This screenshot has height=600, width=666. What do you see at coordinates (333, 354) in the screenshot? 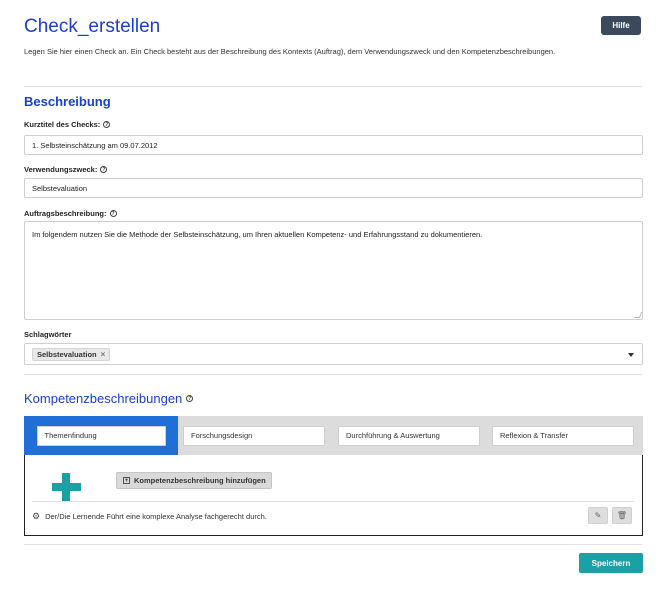
I see `schlagwoerter-select: Selbstevaluation ×` at bounding box center [333, 354].